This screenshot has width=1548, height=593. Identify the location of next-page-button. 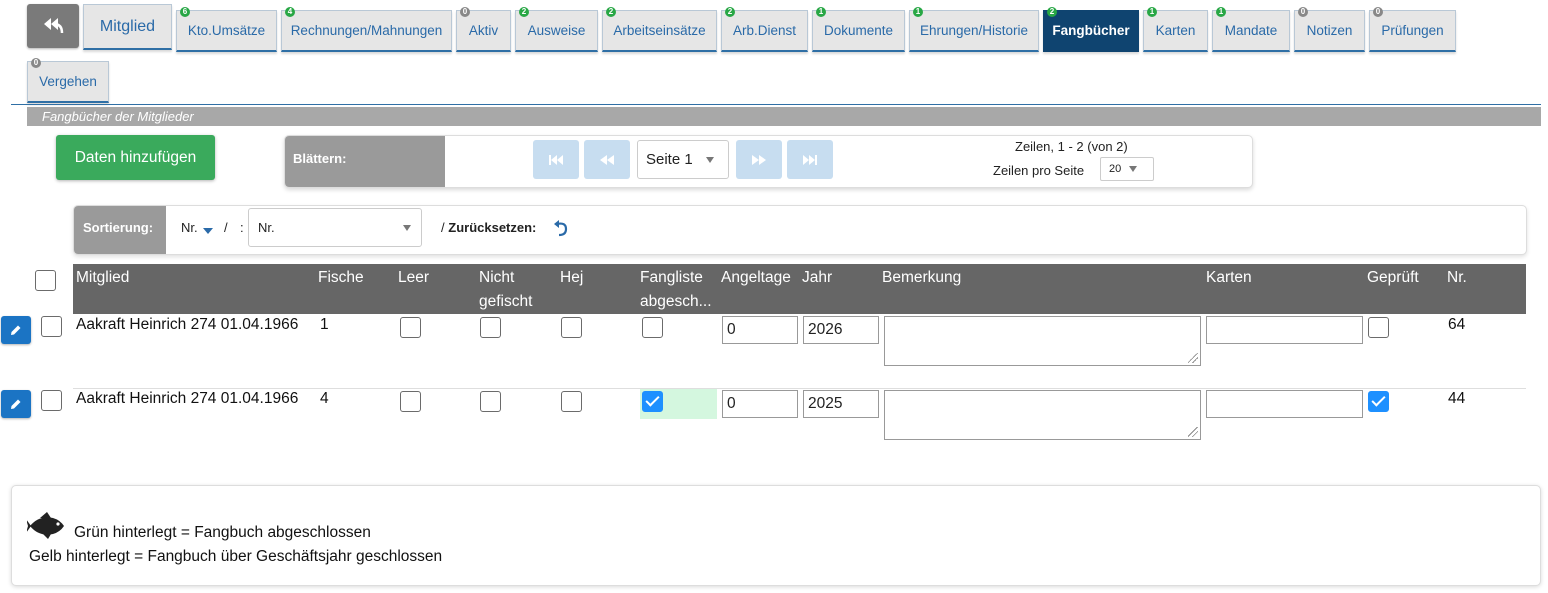
(759, 159).